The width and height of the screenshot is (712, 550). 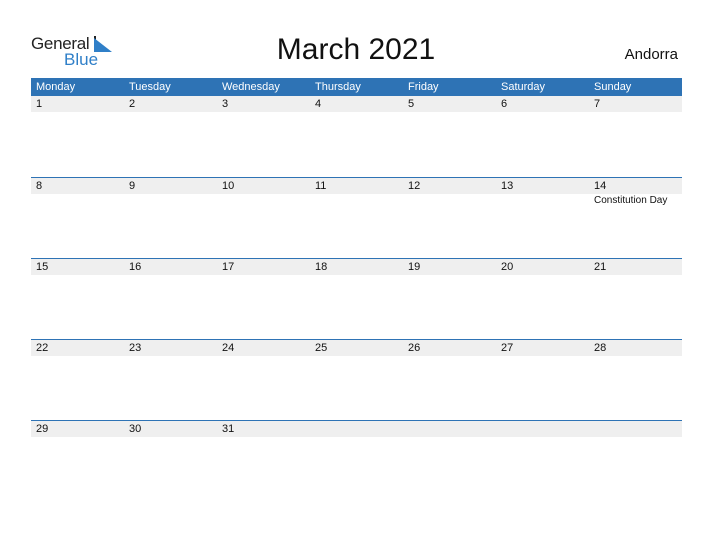 What do you see at coordinates (356, 136) in the screenshot?
I see `week-row: 1 2 3 4 5 6 7` at bounding box center [356, 136].